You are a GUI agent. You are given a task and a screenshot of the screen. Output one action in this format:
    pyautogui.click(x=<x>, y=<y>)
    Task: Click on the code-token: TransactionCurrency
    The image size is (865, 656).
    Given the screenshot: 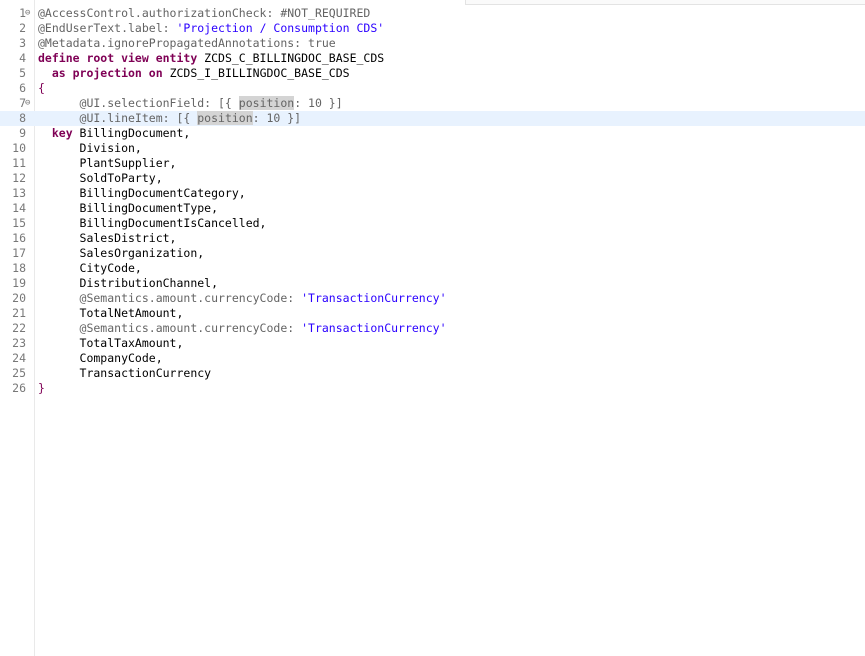 What is the action you would take?
    pyautogui.click(x=125, y=373)
    